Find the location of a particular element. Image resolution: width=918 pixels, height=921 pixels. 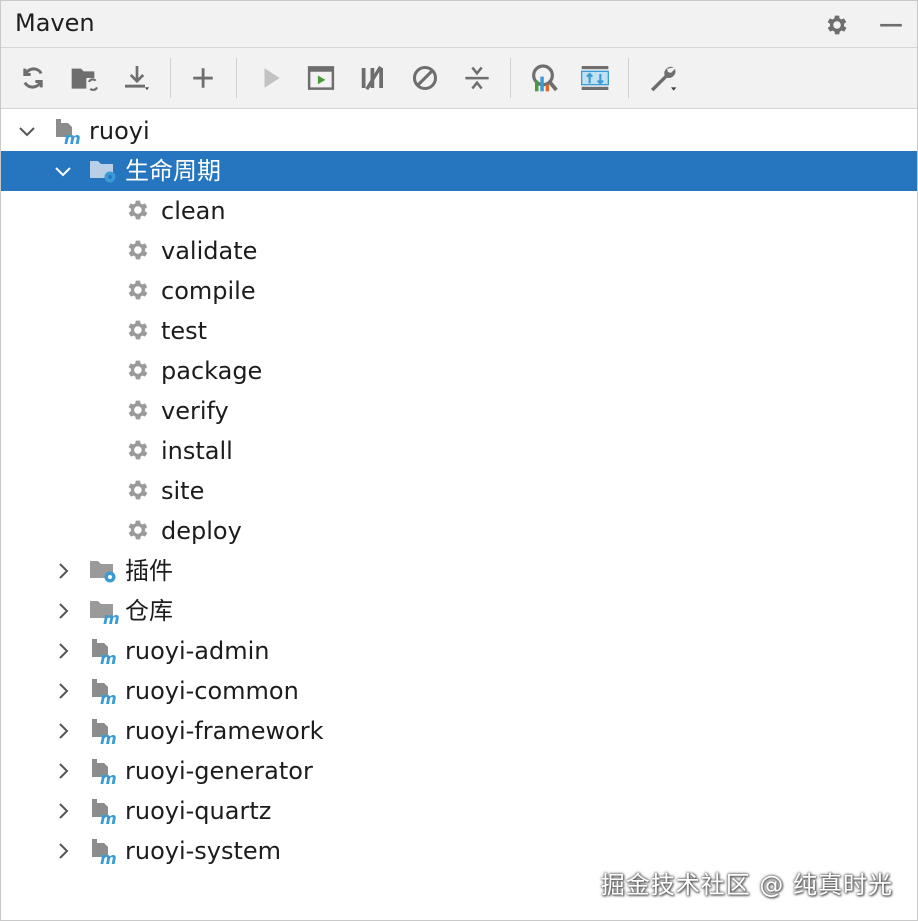

tree-label-plugins: 插件 is located at coordinates (149, 571).